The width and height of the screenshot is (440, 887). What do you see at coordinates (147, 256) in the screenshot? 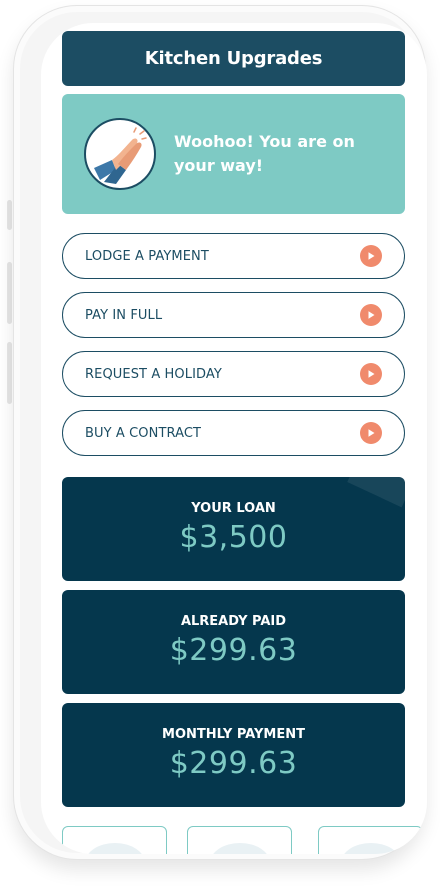
I see `action-label: LODGE A PAYMENT` at bounding box center [147, 256].